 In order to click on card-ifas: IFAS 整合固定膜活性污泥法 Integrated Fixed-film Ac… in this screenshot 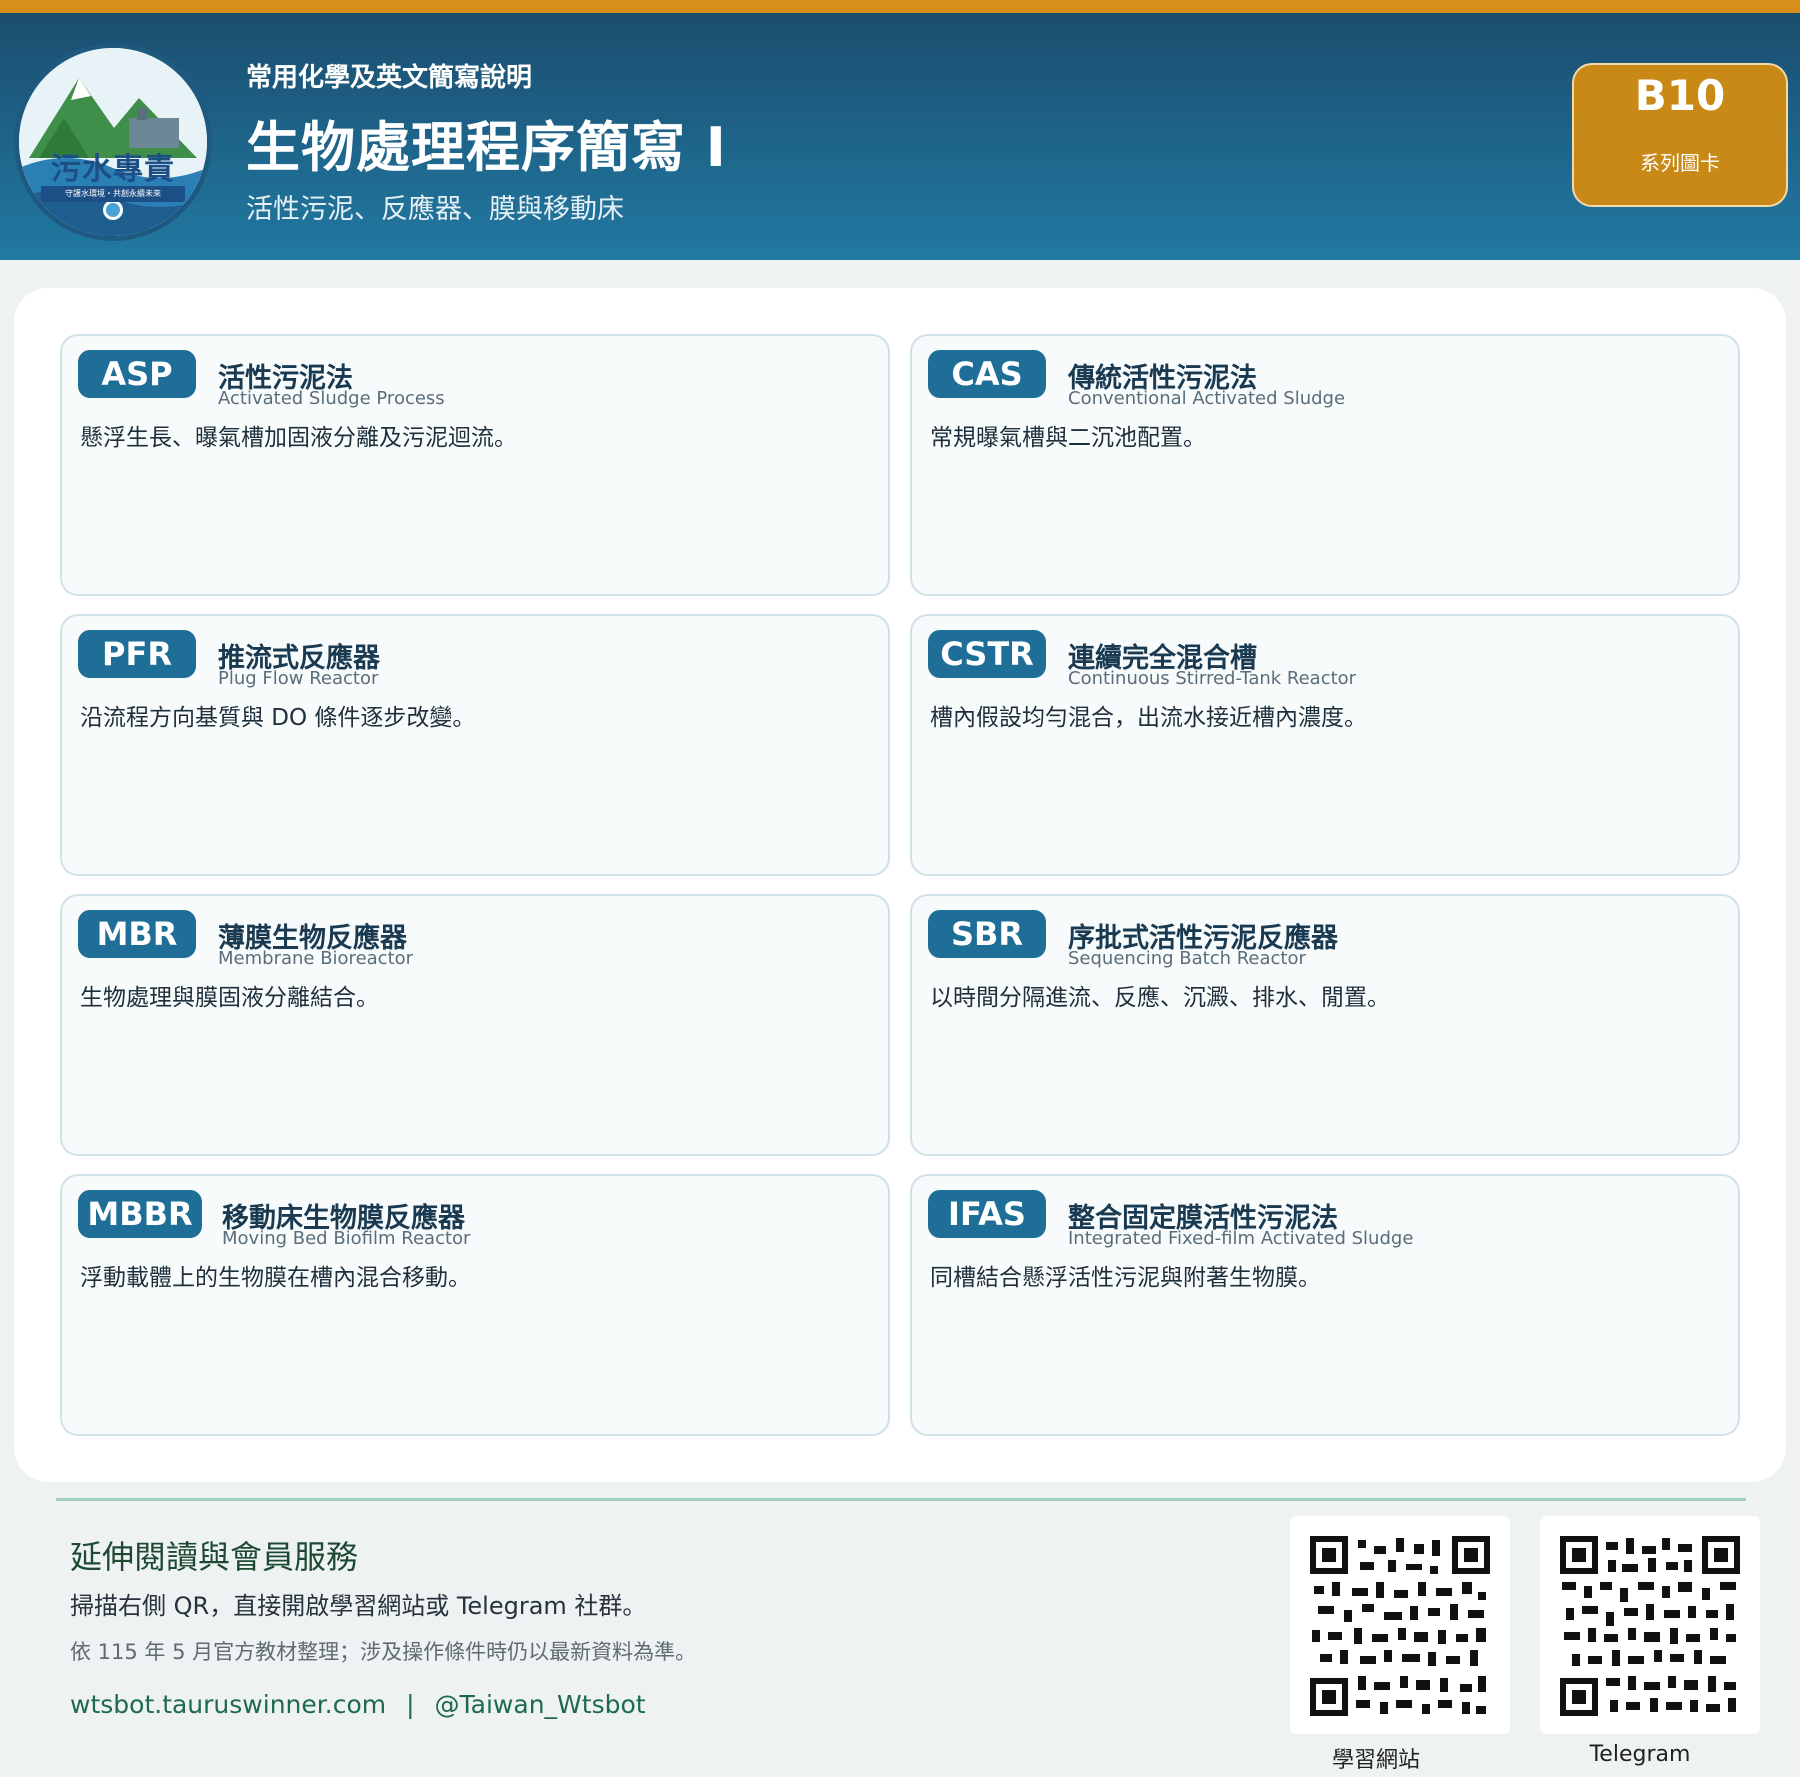, I will do `click(1325, 1305)`.